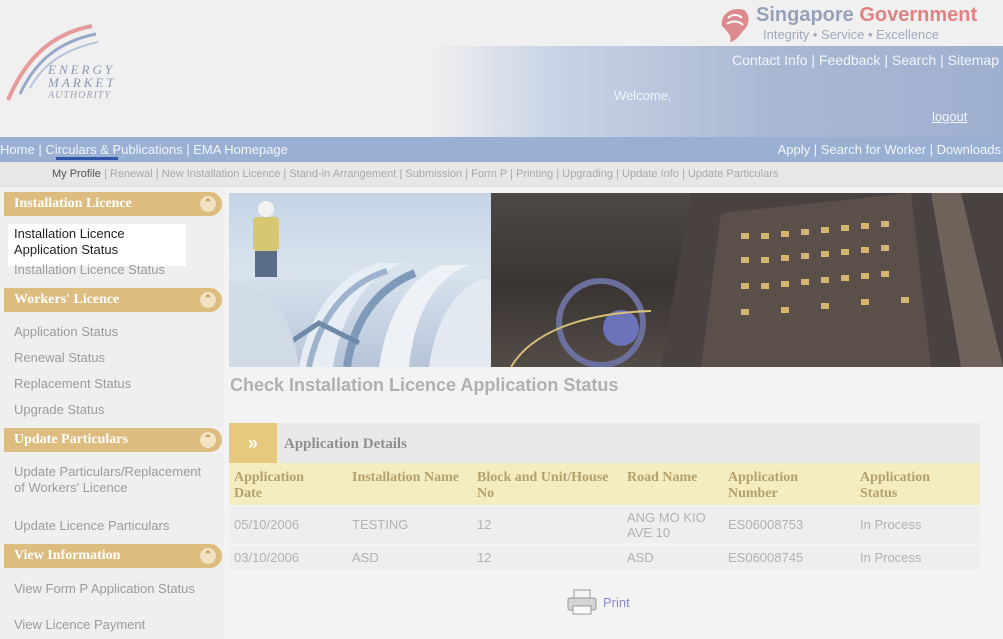  Describe the element at coordinates (873, 149) in the screenshot. I see `nav-search-for-worker: Search for Worker` at that location.